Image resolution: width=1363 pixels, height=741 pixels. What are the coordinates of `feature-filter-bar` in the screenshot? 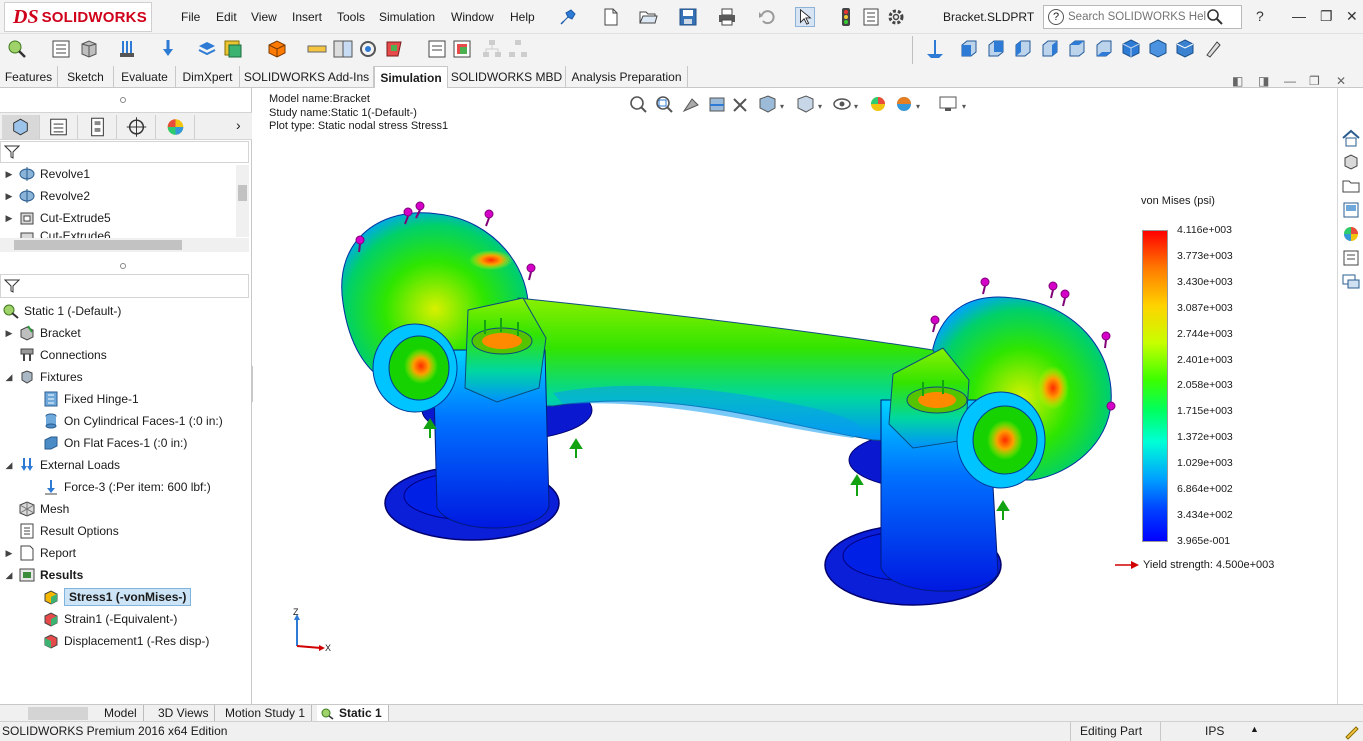 It's located at (124, 152).